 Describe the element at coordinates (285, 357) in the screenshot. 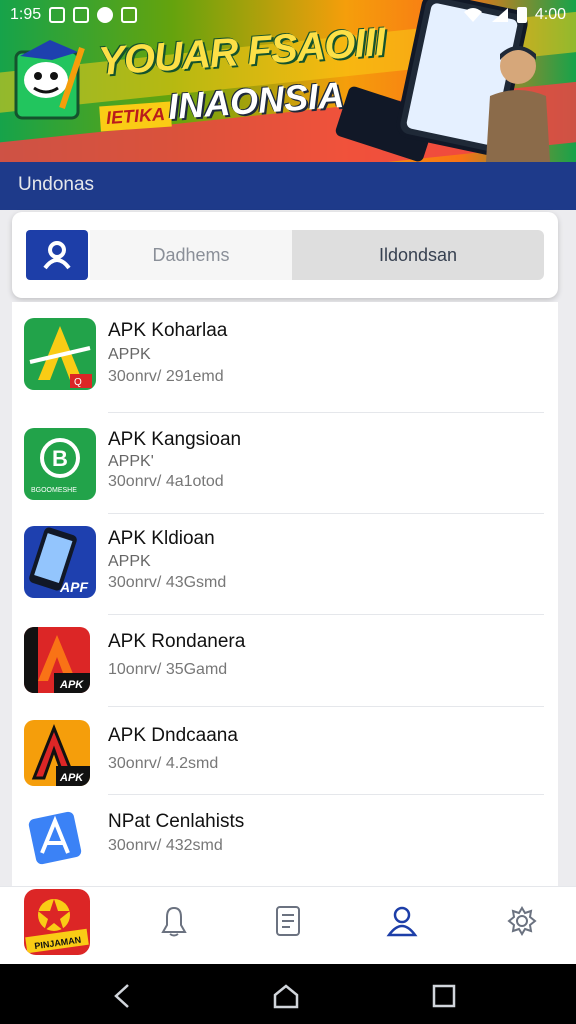

I see `list-item: Q APK Koharlaa APPK 30onrv/ 291emd` at that location.